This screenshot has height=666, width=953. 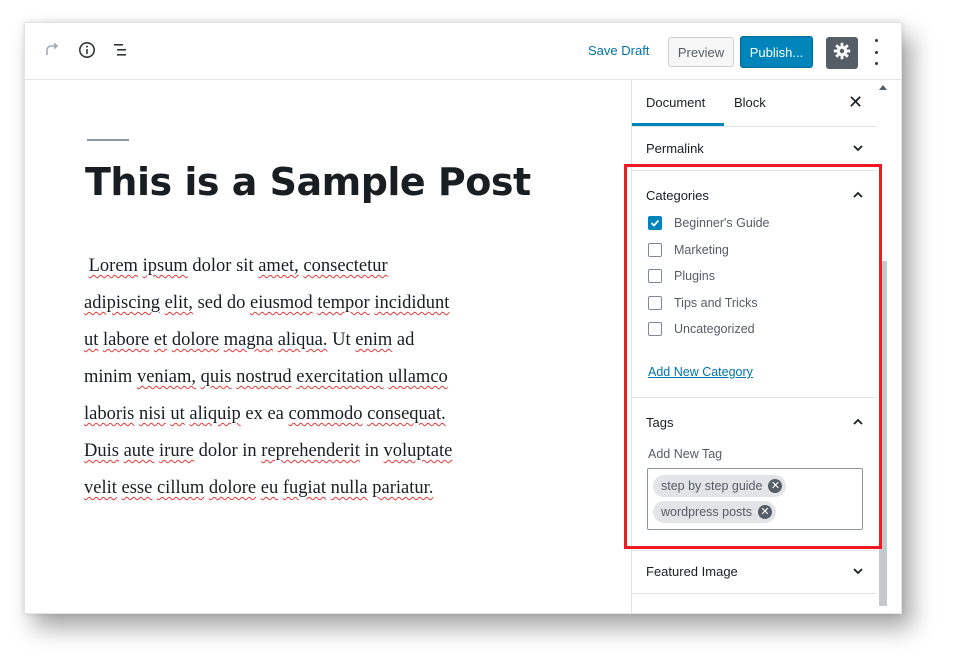 What do you see at coordinates (113, 266) in the screenshot?
I see `body-word: Lorem` at bounding box center [113, 266].